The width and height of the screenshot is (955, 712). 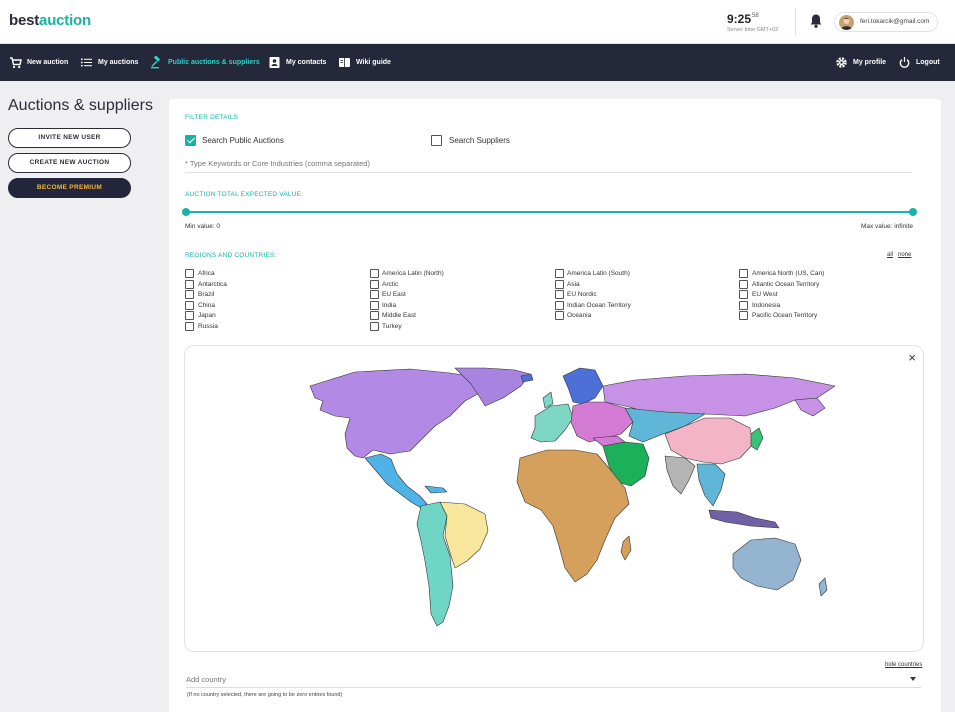 What do you see at coordinates (231, 255) in the screenshot?
I see `regions-label: REGIONS AND COUNTRIES:` at bounding box center [231, 255].